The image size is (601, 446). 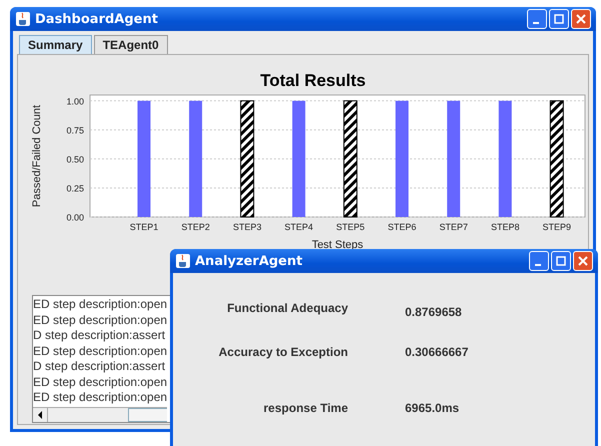 I want to click on x-tick-label: STEP8, so click(x=505, y=227).